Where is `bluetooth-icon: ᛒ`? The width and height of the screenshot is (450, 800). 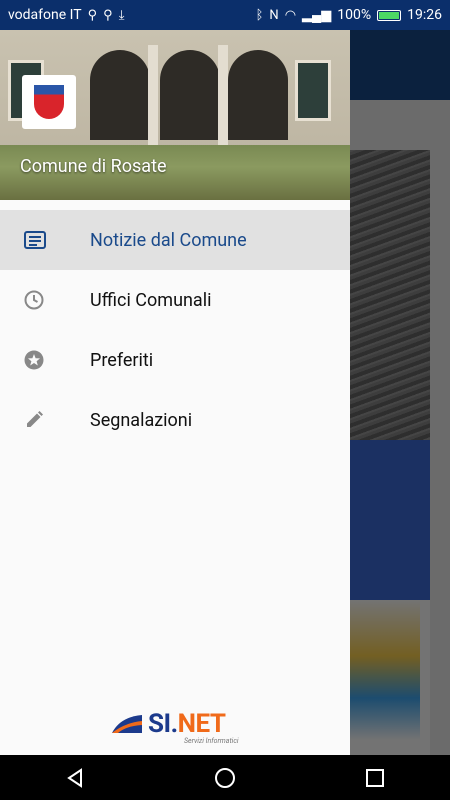 bluetooth-icon: ᛒ is located at coordinates (259, 15).